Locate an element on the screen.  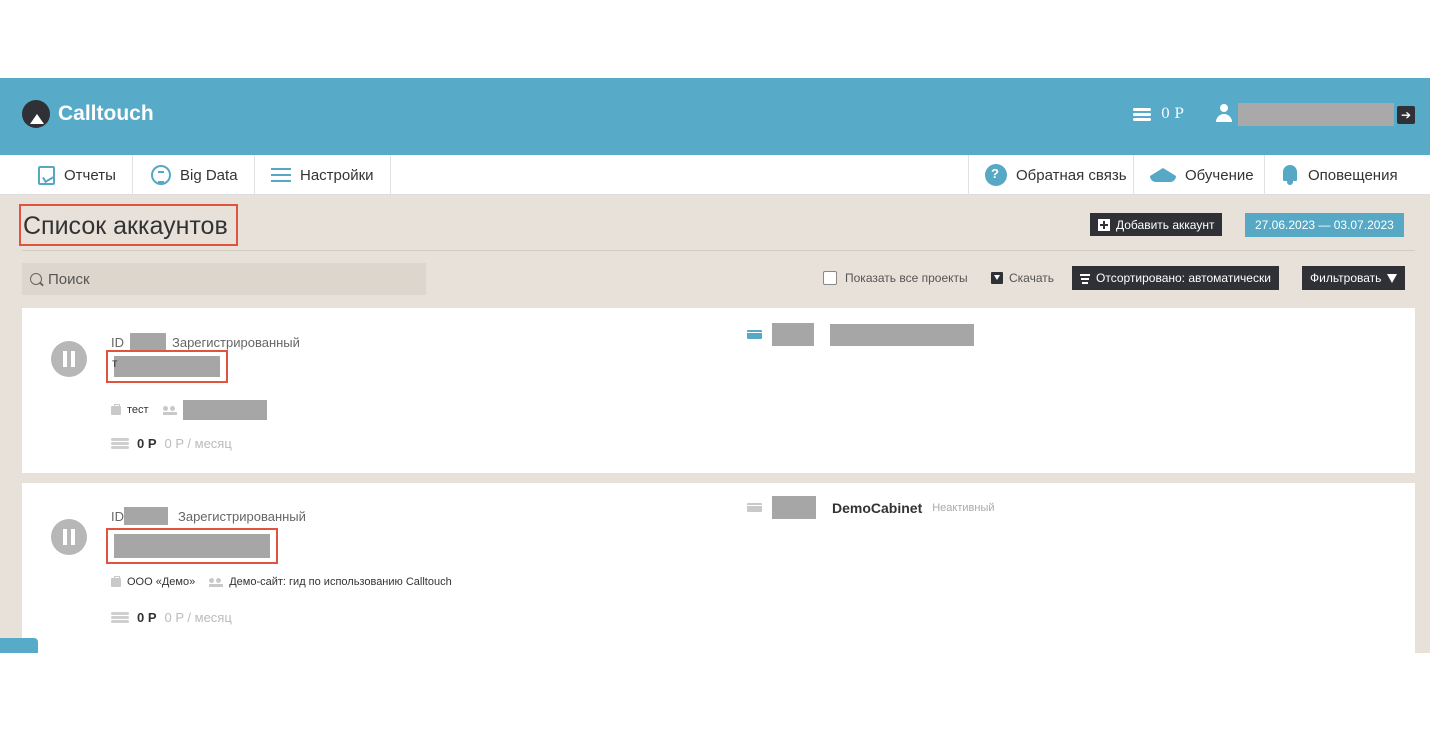
user-icon is located at coordinates (1224, 114).